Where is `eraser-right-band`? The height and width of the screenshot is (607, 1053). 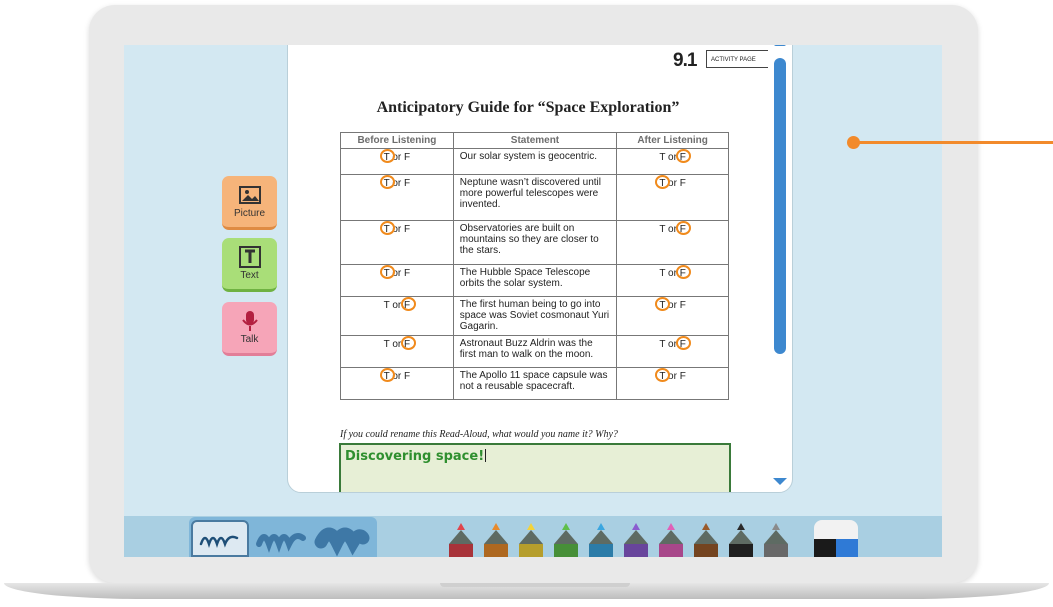 eraser-right-band is located at coordinates (847, 548).